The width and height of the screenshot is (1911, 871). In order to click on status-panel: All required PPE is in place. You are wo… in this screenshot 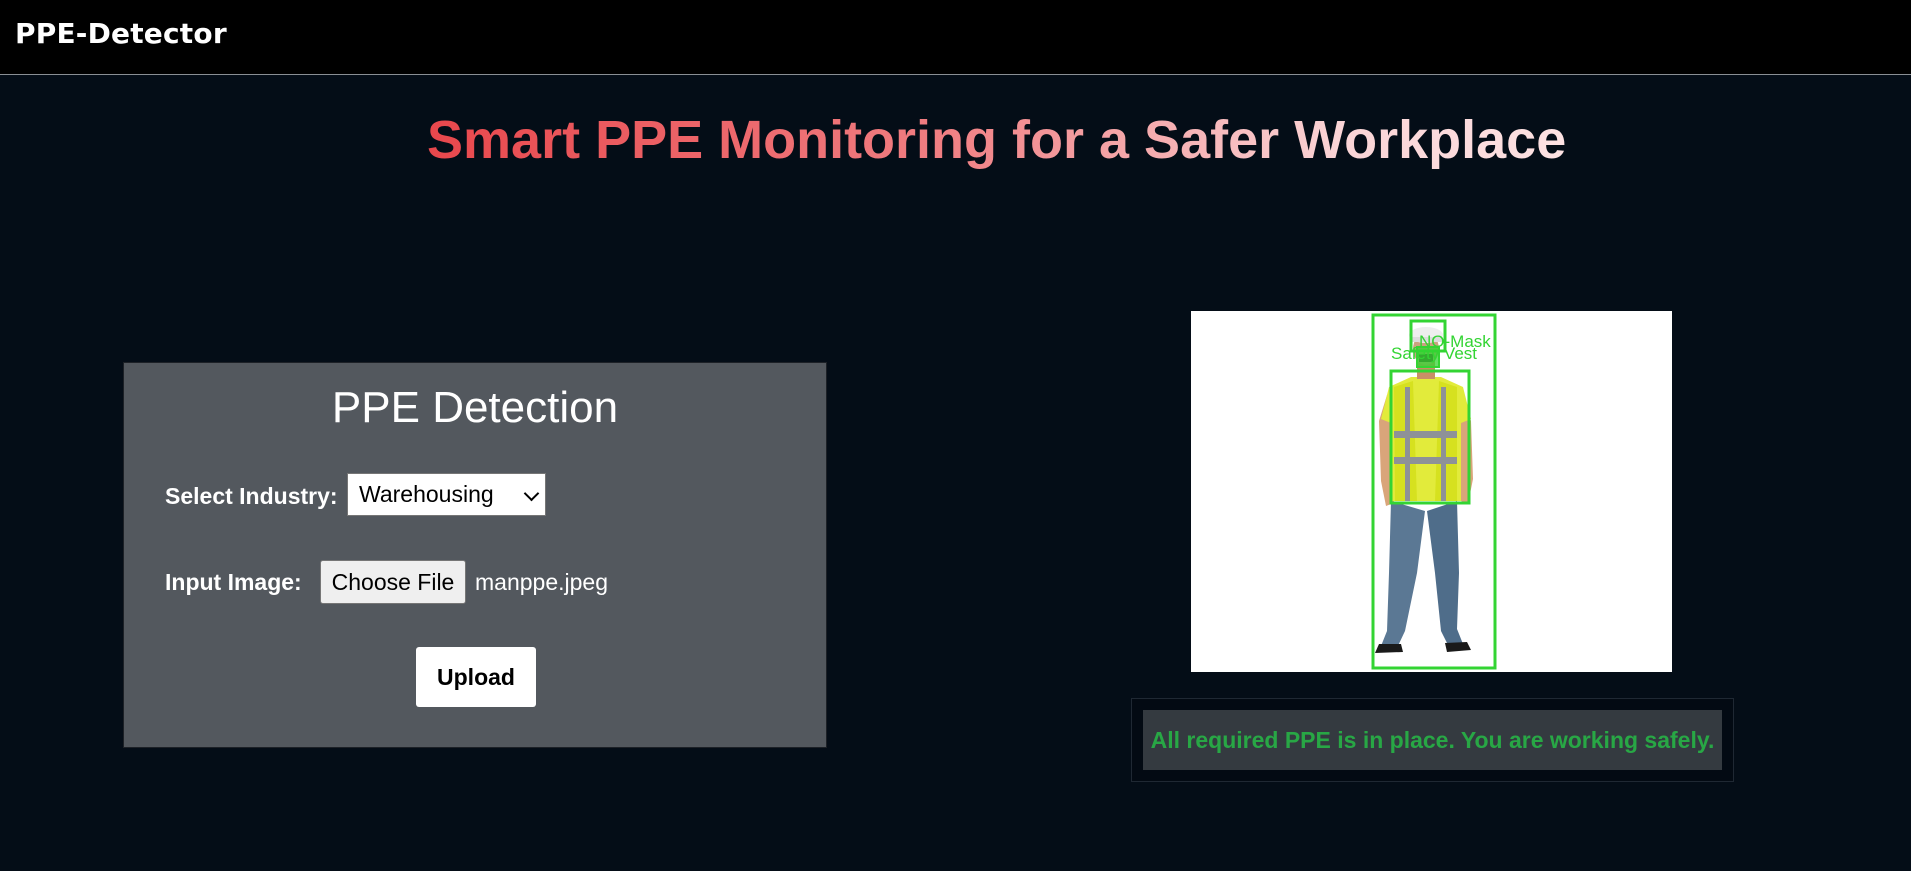, I will do `click(1432, 740)`.